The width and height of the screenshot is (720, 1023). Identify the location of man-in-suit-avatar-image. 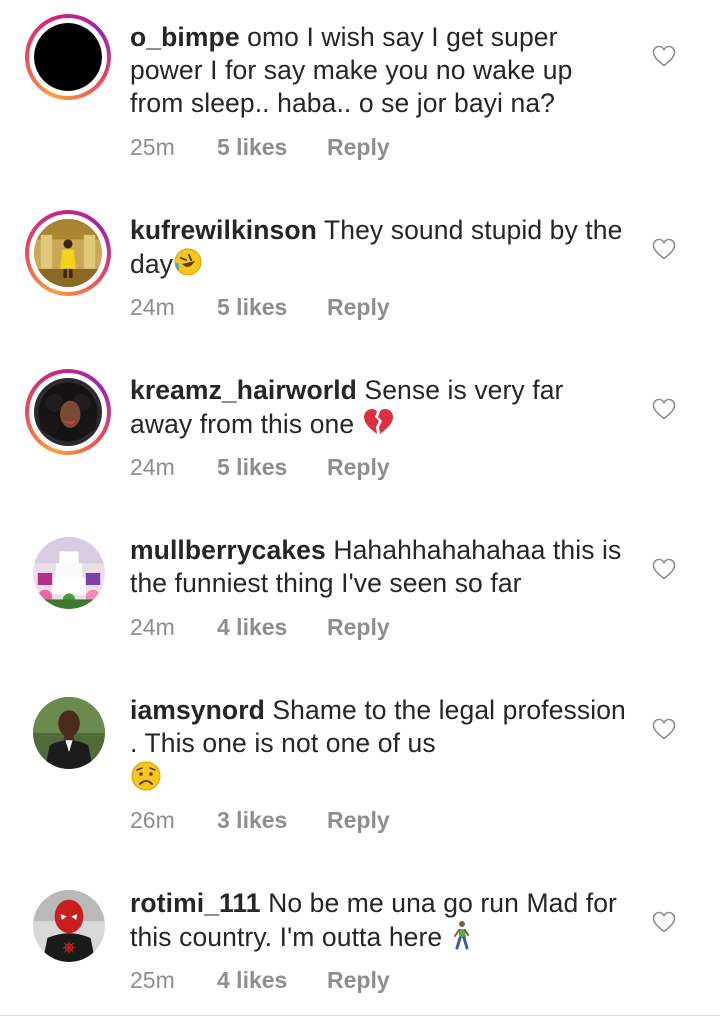
(69, 733).